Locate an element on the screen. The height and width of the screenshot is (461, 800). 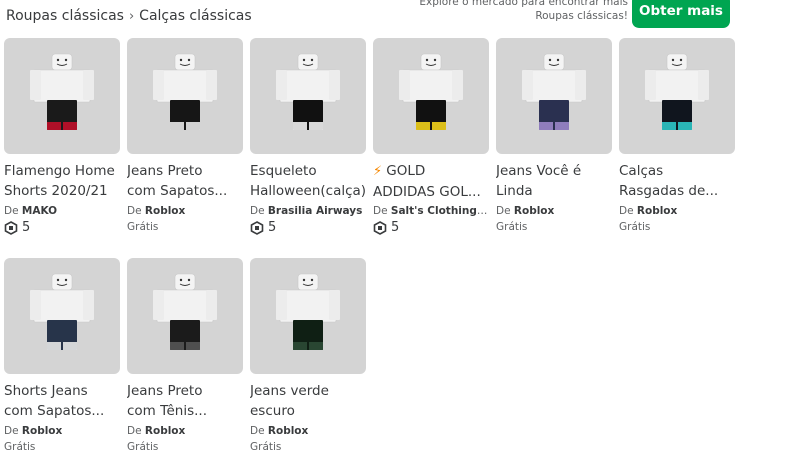
creator-name: Brasilia Airways is located at coordinates (315, 211).